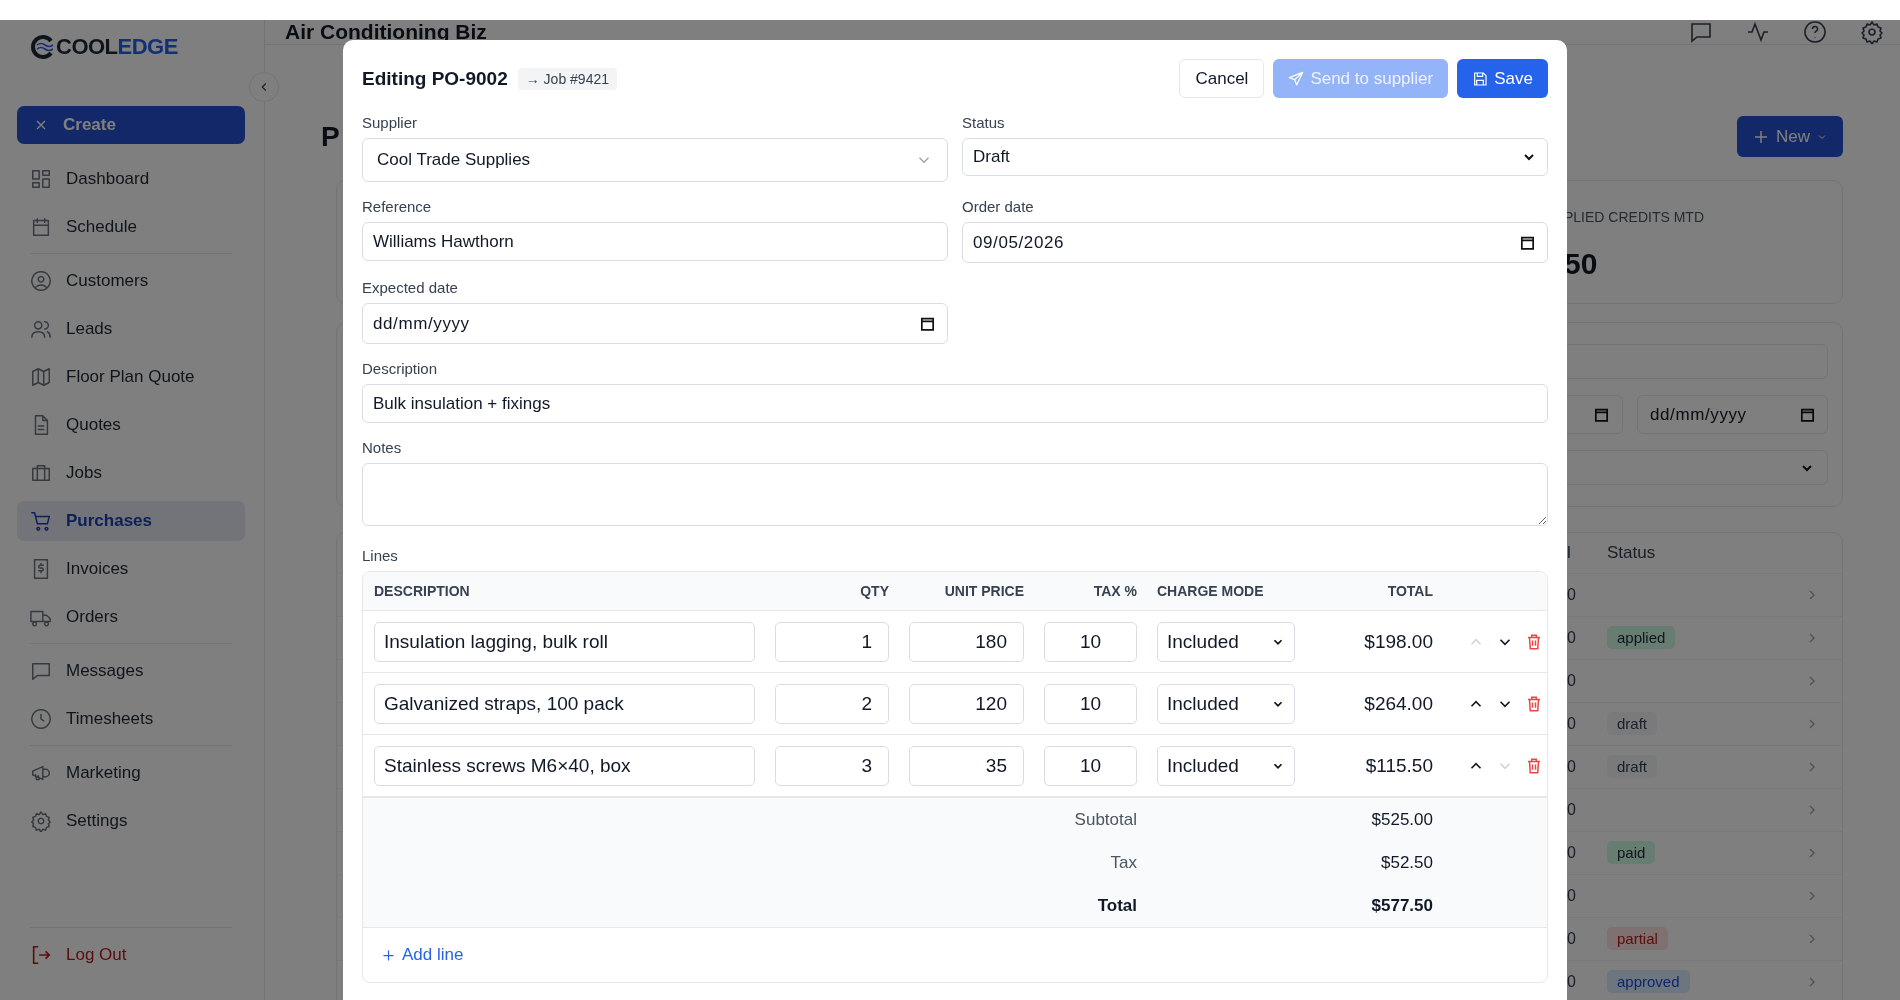 The image size is (1900, 1000). What do you see at coordinates (966, 765) in the screenshot?
I see `unit-price-field: 35` at bounding box center [966, 765].